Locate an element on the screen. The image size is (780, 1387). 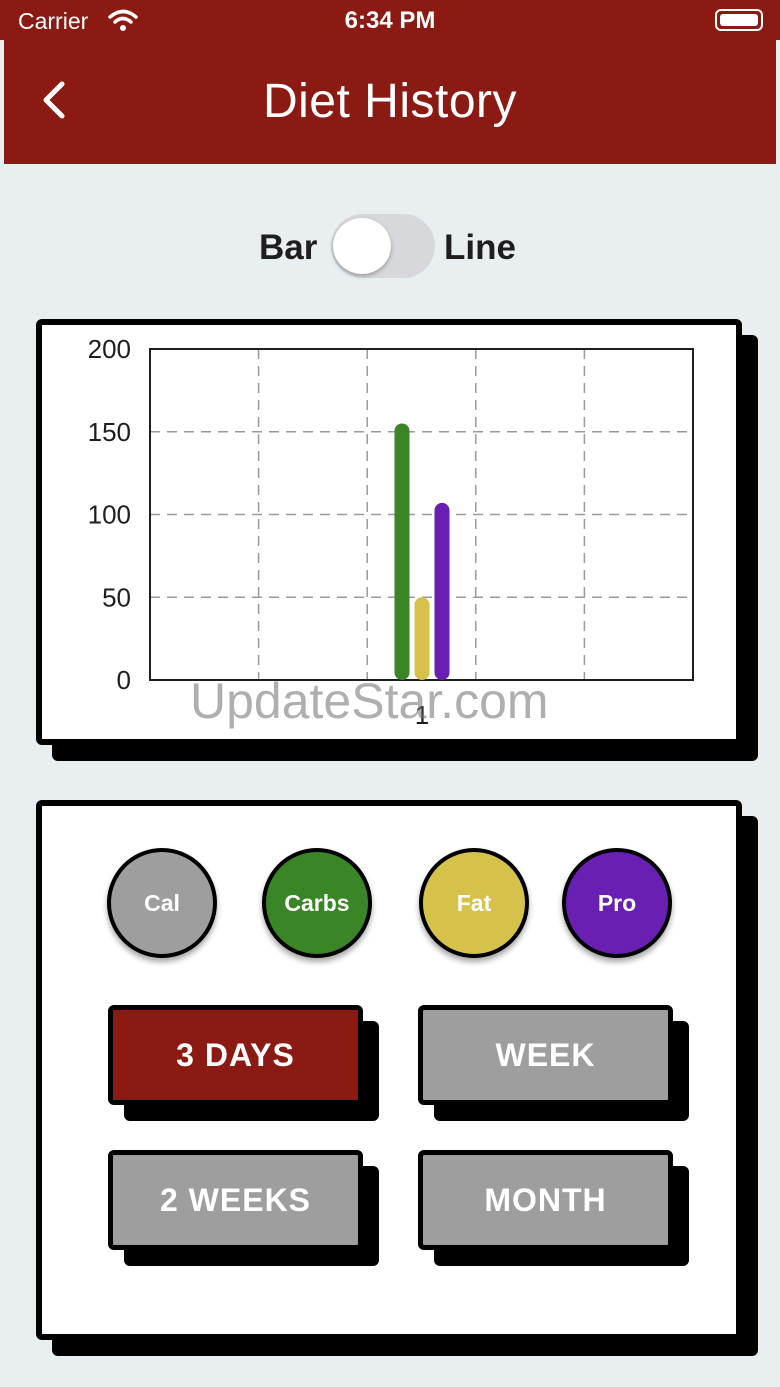
nutrient-label: Pro is located at coordinates (617, 902).